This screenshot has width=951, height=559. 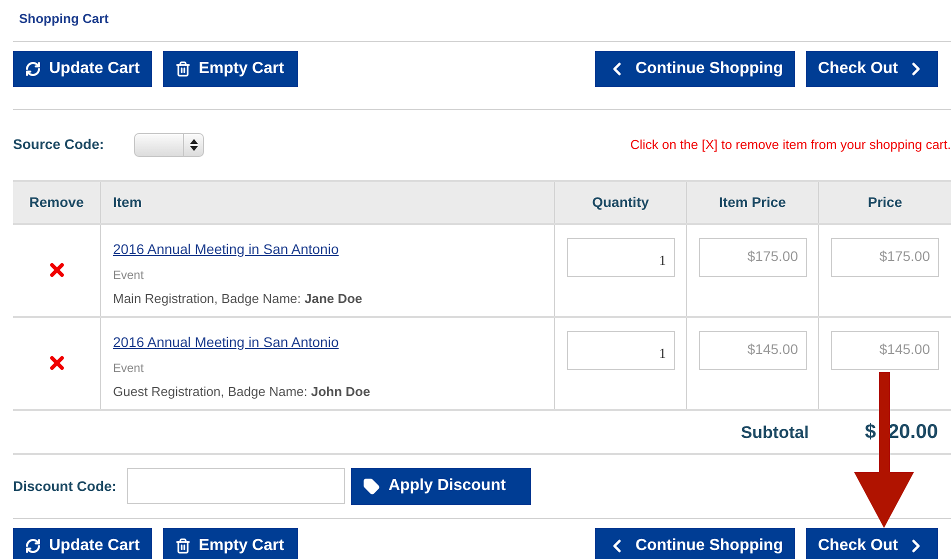 What do you see at coordinates (885, 350) in the screenshot?
I see `price-field: $145.00` at bounding box center [885, 350].